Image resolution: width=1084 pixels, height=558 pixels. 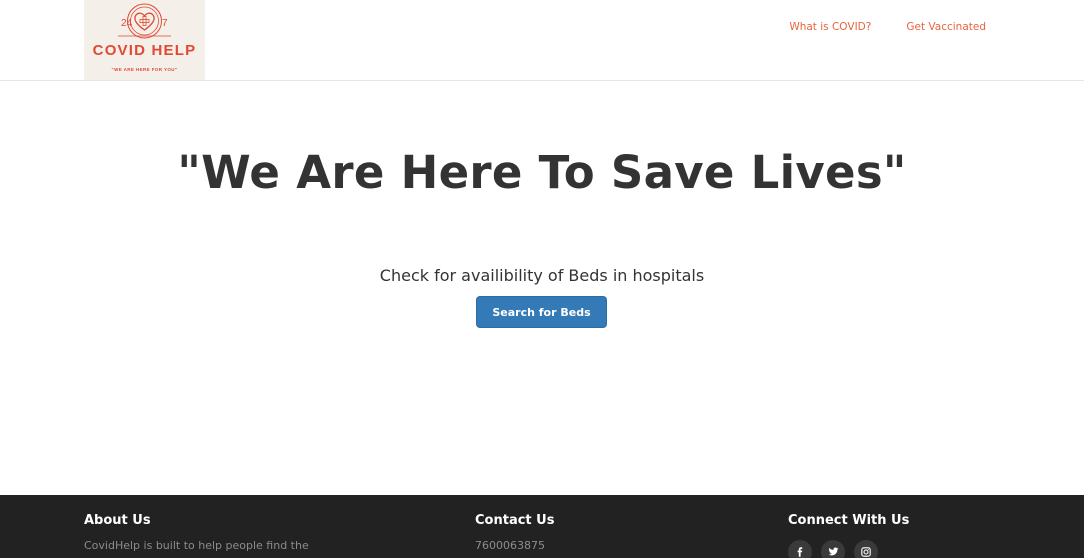 I want to click on instagram-icon, so click(x=866, y=549).